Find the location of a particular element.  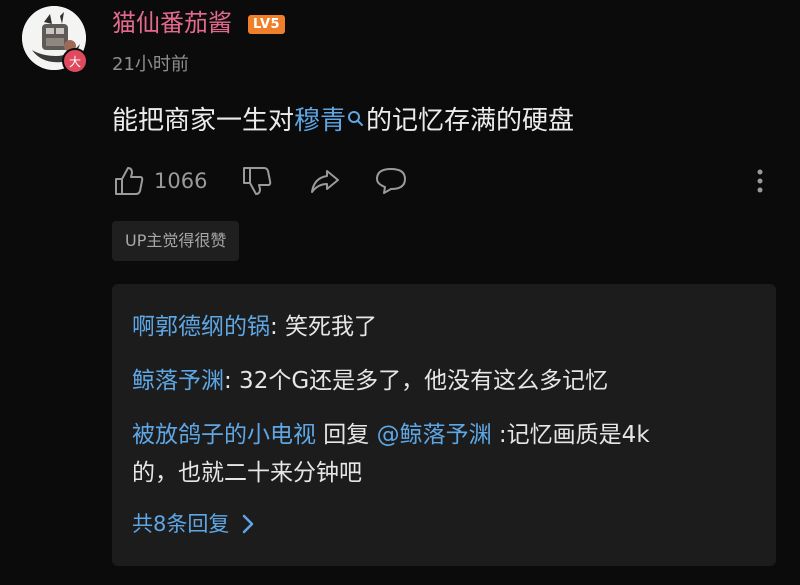

up-liked-tag: UP主觉得很赞 is located at coordinates (176, 241).